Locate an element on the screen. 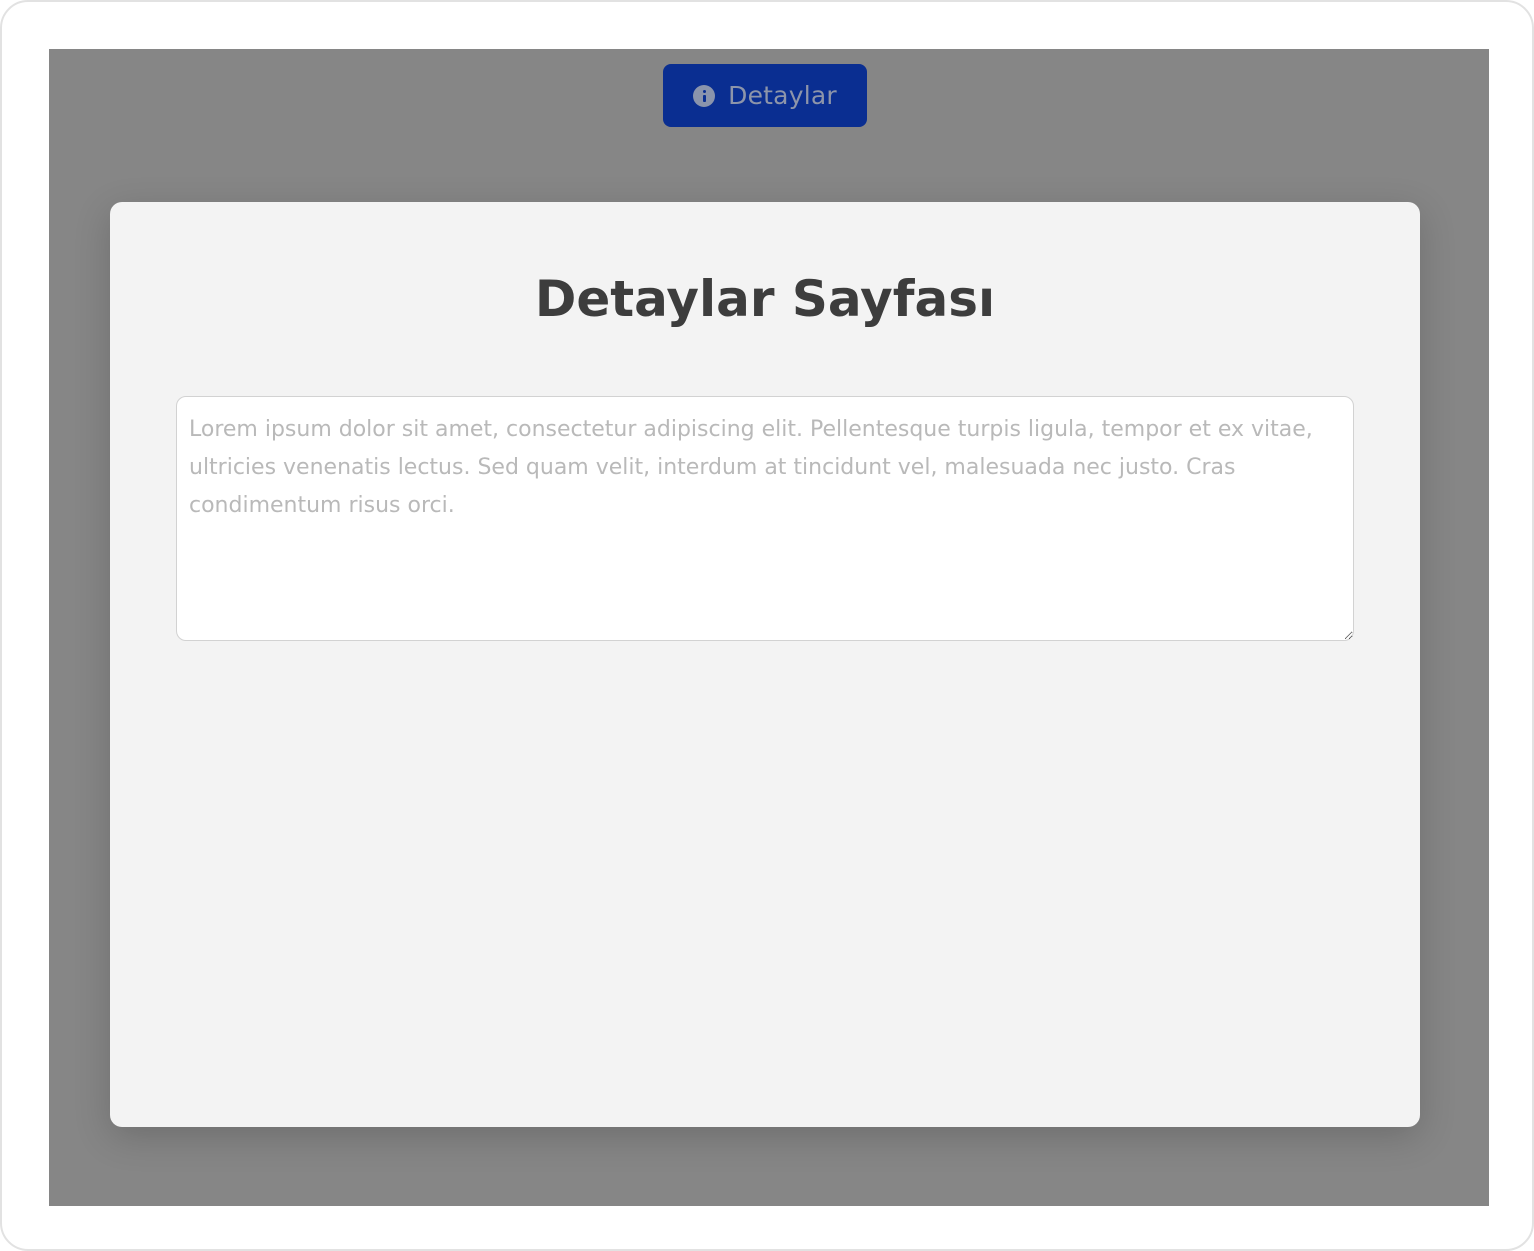  details-button: Detaylar is located at coordinates (765, 95).